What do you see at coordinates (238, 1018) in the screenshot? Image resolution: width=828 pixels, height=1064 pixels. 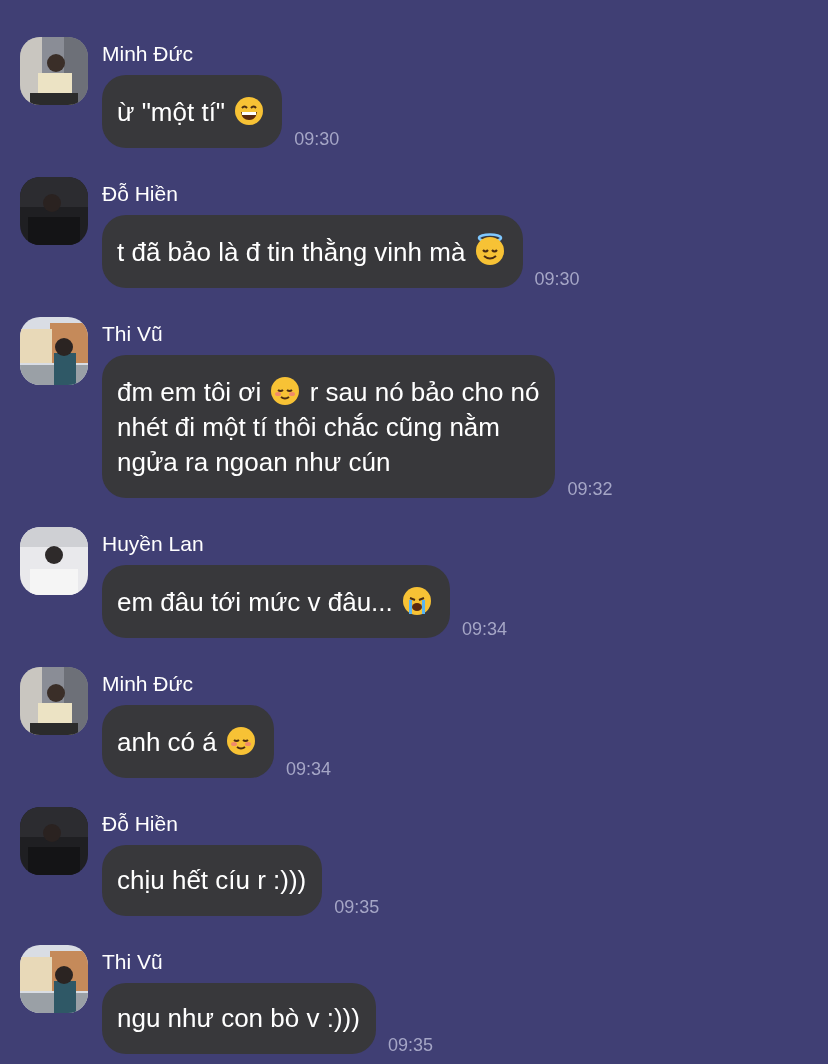 I see `message-text: ngu như con bò v :)))` at bounding box center [238, 1018].